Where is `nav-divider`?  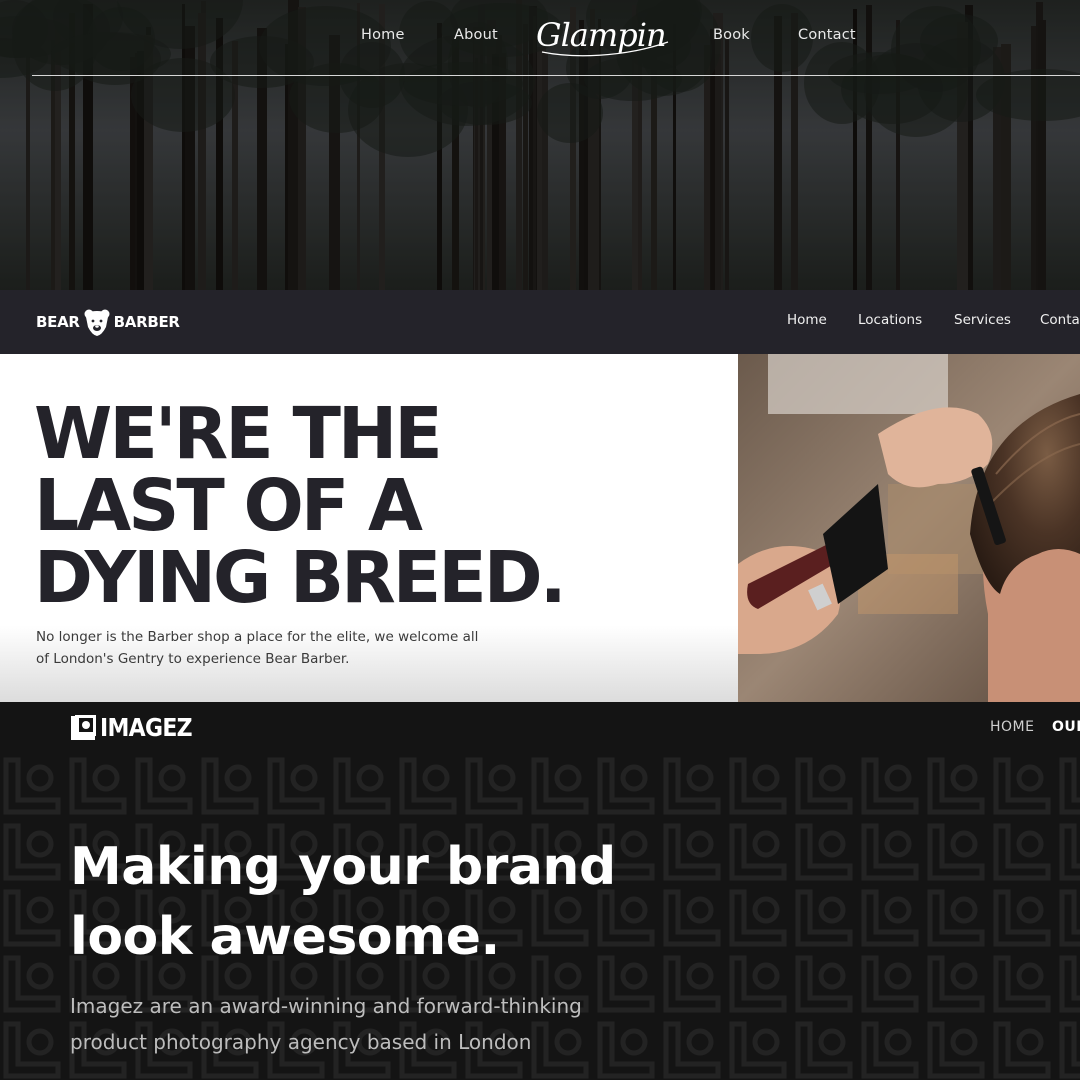
nav-divider is located at coordinates (556, 75).